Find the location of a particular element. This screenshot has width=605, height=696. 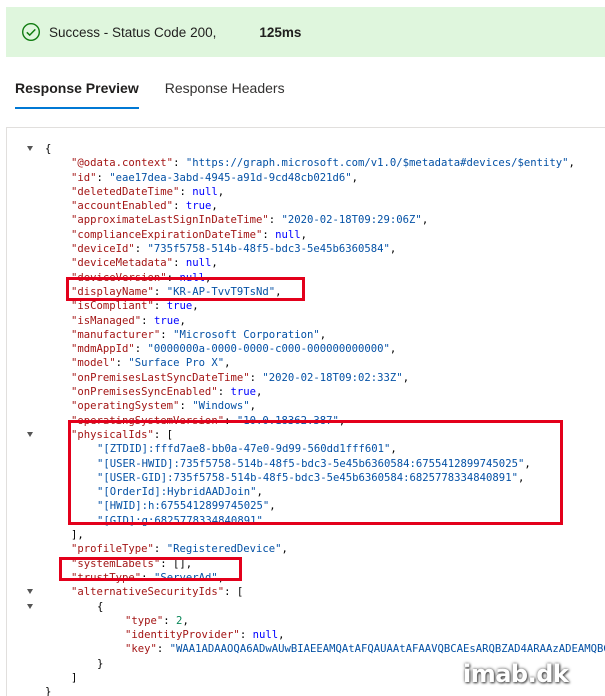

code-line-text: "deletedDateTime": null, is located at coordinates (147, 192).